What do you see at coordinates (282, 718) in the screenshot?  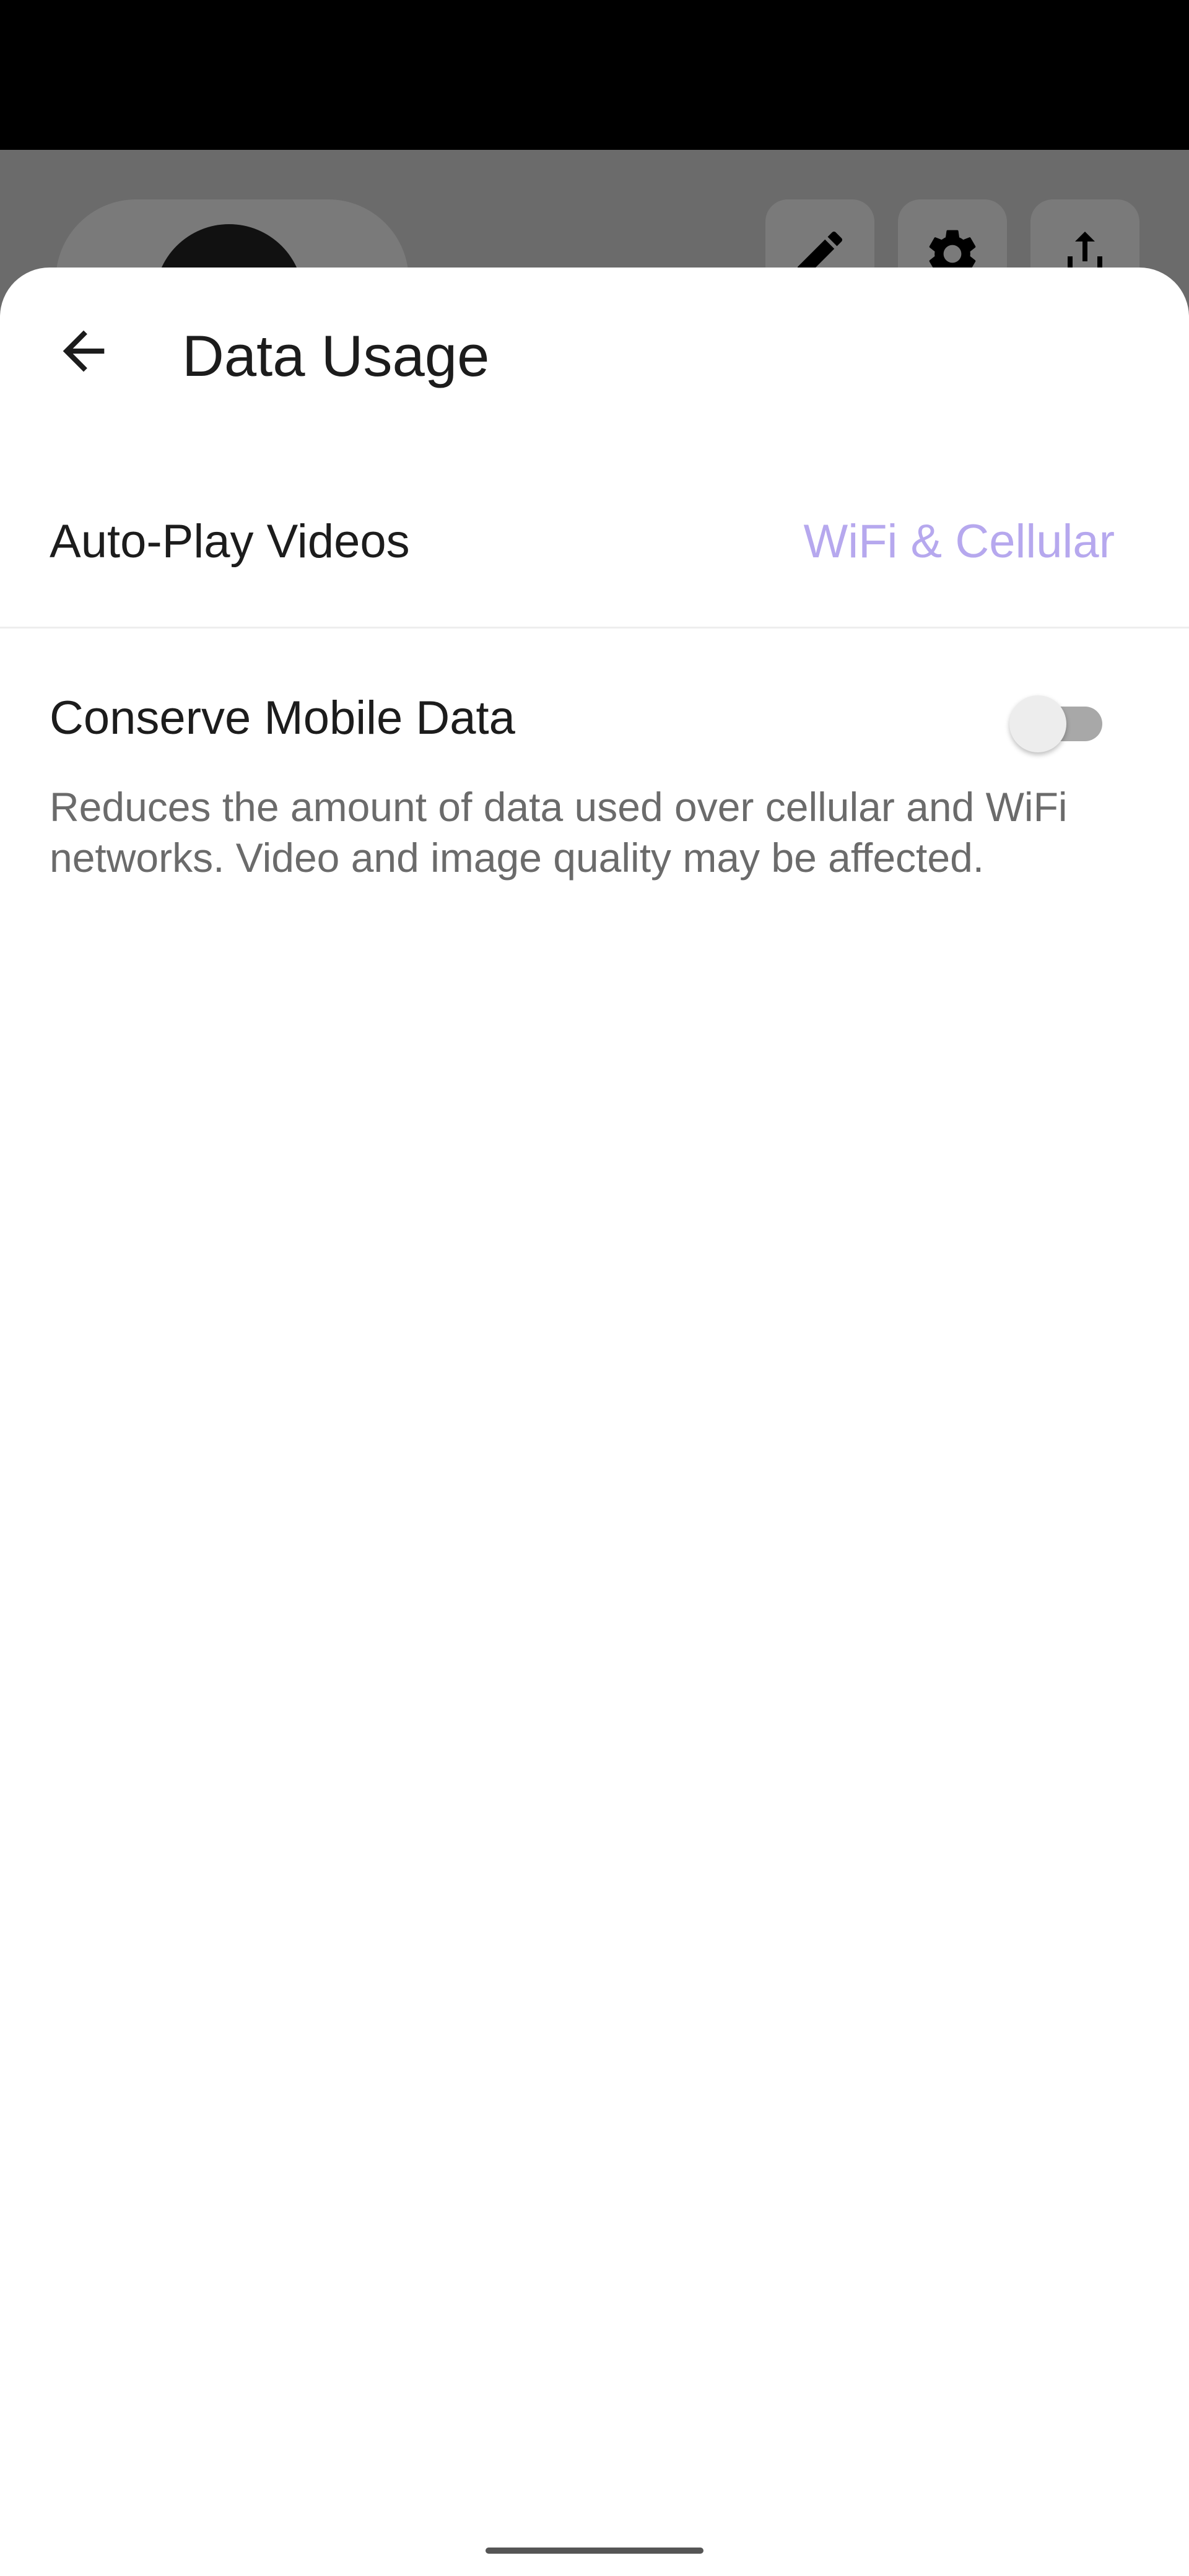 I see `conserve-mobile-data-label: Conserve Mobile Data` at bounding box center [282, 718].